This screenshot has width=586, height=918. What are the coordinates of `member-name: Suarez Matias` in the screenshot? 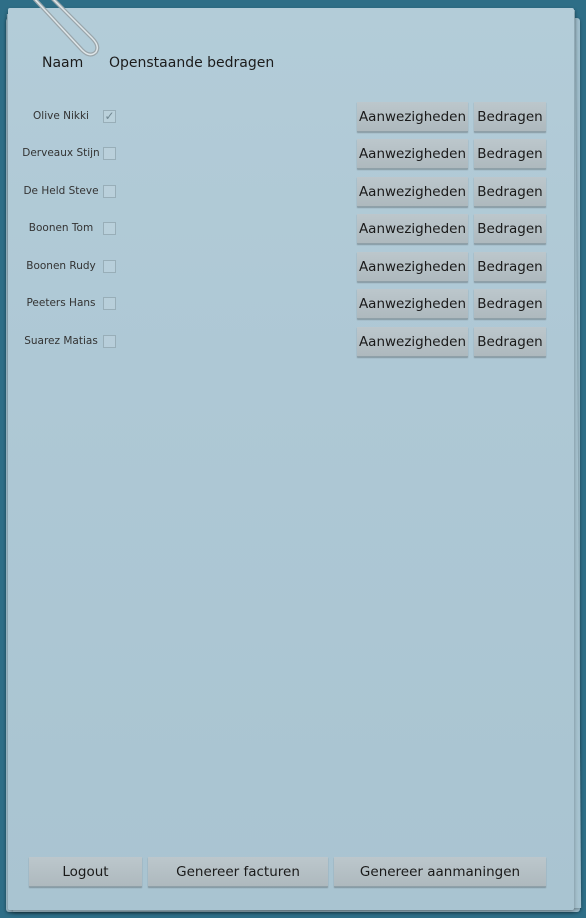 It's located at (61, 341).